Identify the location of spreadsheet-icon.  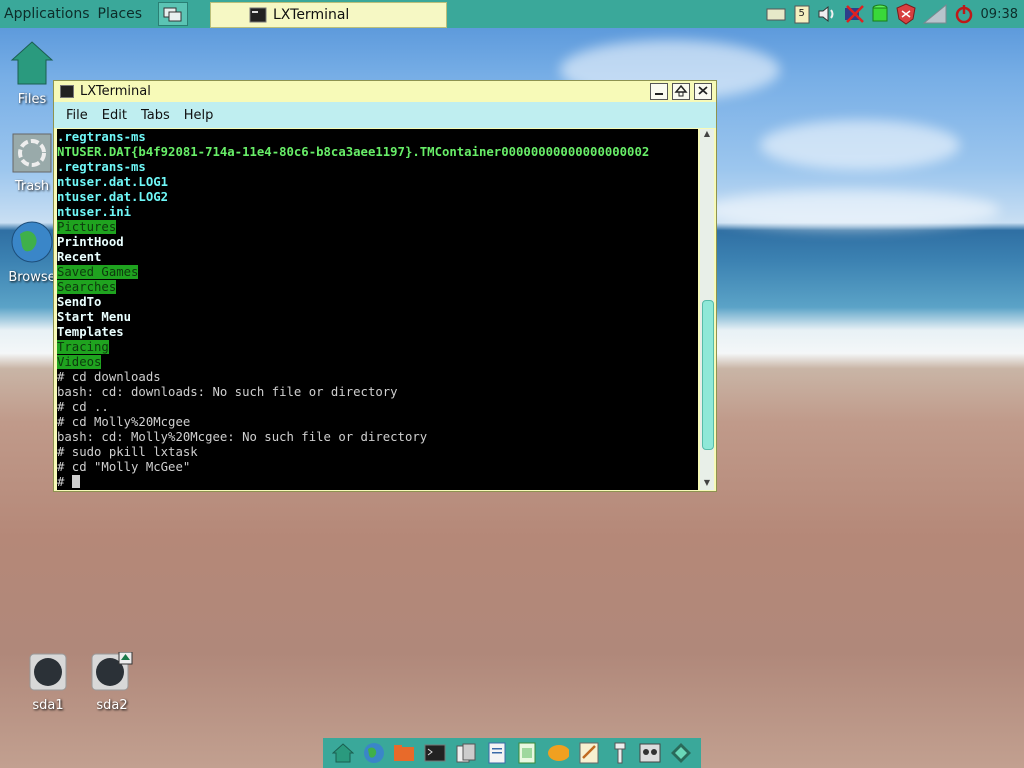
(527, 753).